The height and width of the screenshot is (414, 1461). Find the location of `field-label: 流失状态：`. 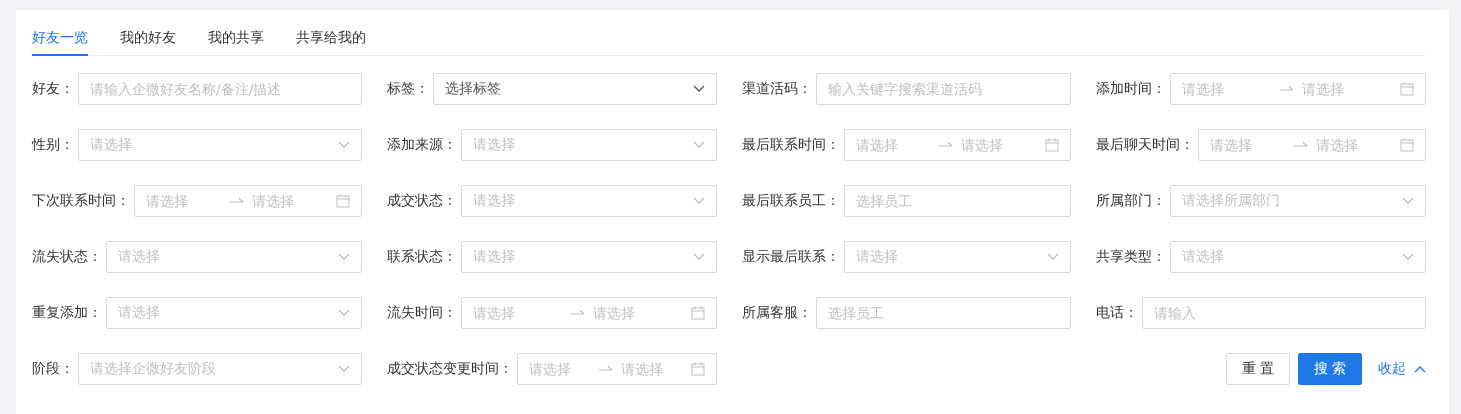

field-label: 流失状态： is located at coordinates (67, 257).